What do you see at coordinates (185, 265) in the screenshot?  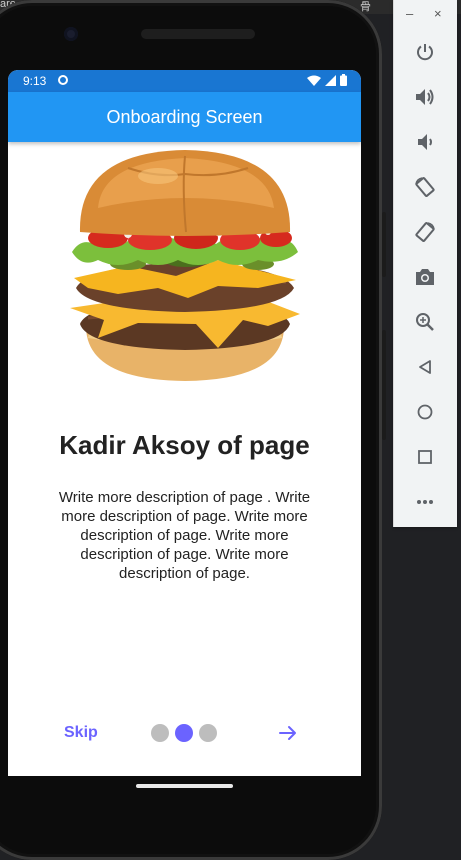 I see `burger-image` at bounding box center [185, 265].